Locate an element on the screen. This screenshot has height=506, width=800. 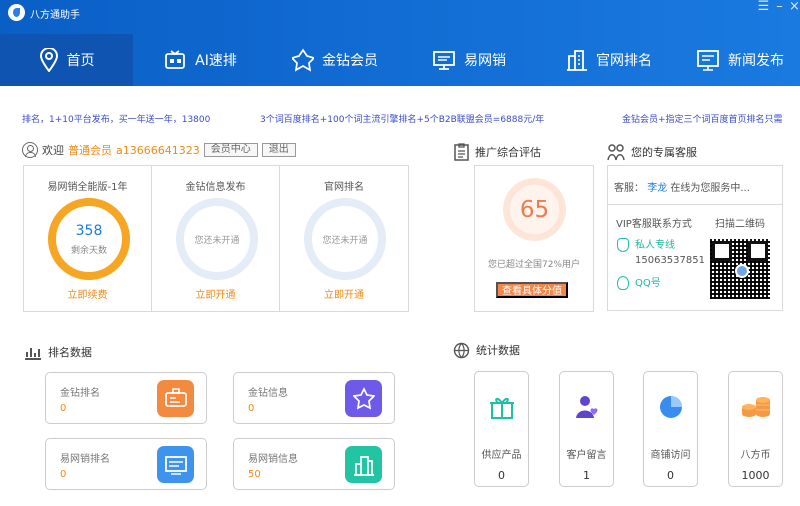
minimize-icon: – is located at coordinates (779, 7).